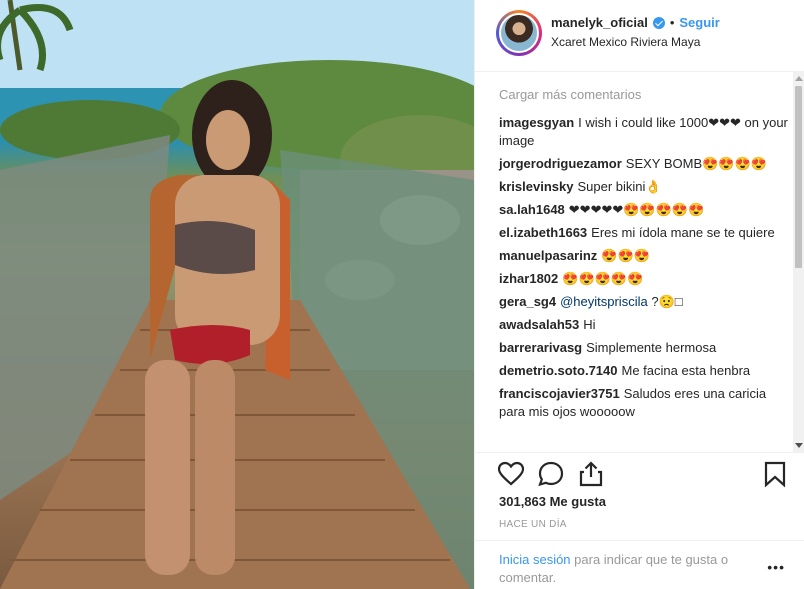 This screenshot has width=804, height=589. I want to click on comment-item: krislevinsky Super bikini👌, so click(644, 187).